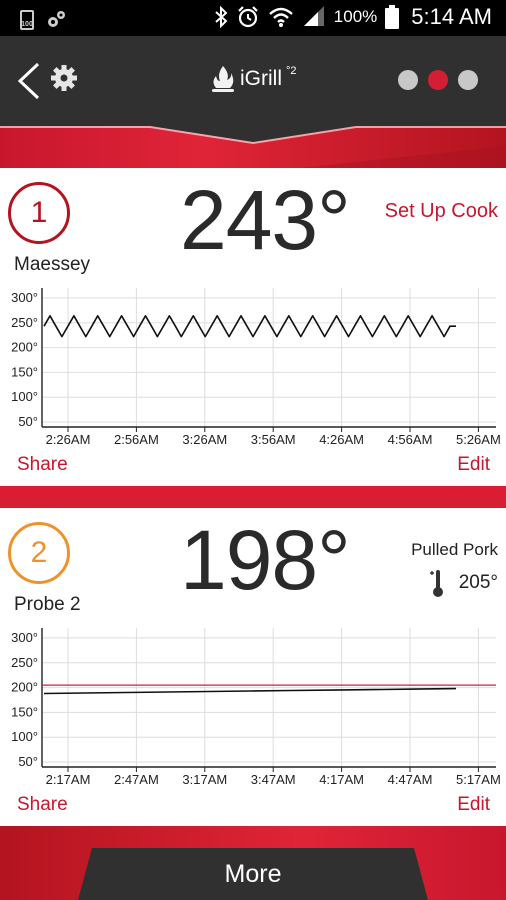  Describe the element at coordinates (341, 439) in the screenshot. I see `x-tick-label: 4:26AM` at that location.